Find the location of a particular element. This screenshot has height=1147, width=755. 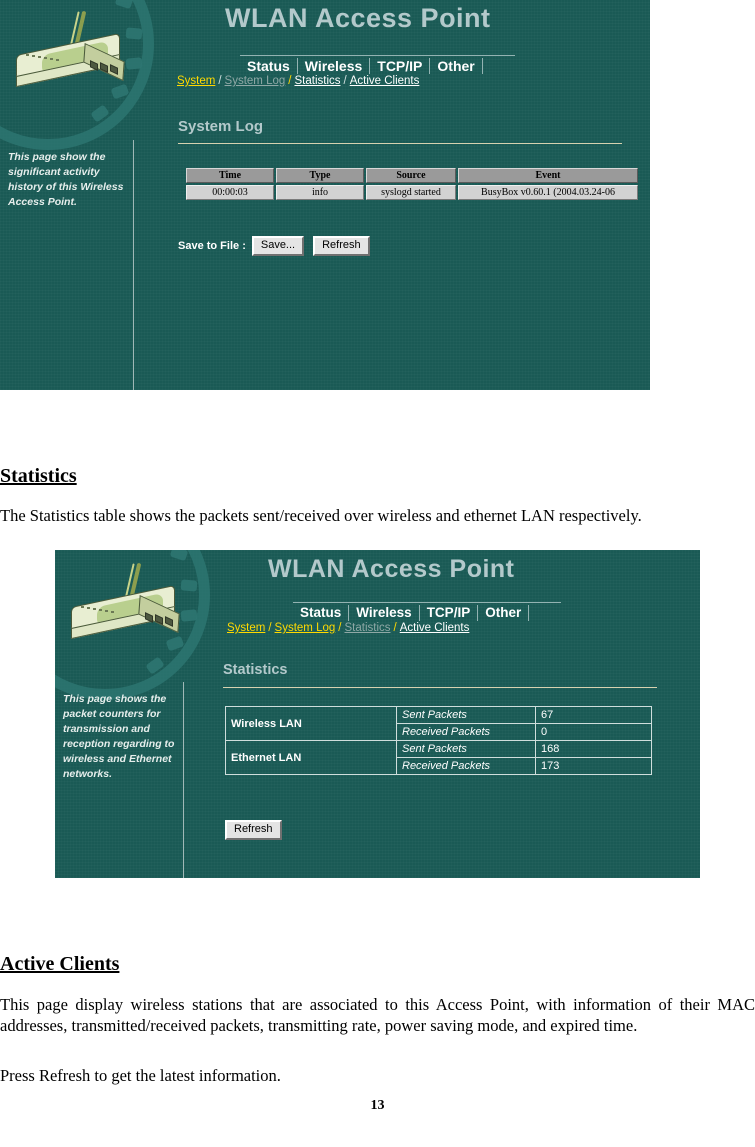

table-row: Wireless LAN Sent Packets 67 is located at coordinates (438, 723).